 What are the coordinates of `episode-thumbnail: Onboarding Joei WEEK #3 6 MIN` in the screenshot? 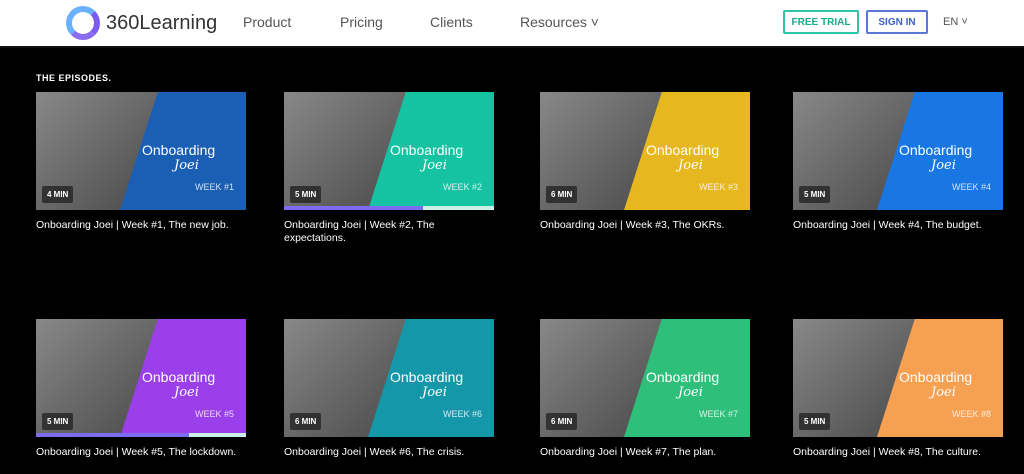 It's located at (645, 151).